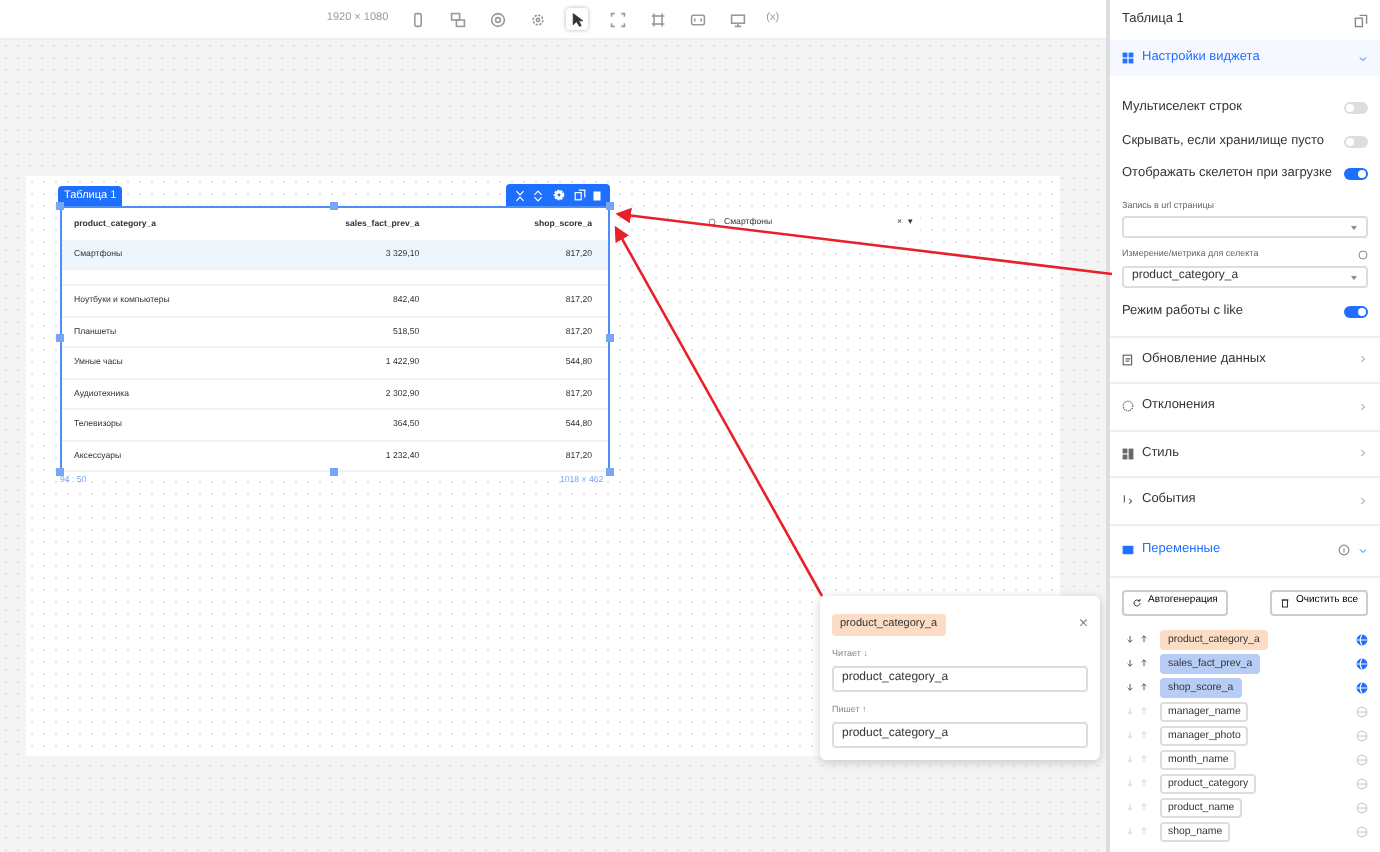 The height and width of the screenshot is (852, 1380). Describe the element at coordinates (1083, 624) in the screenshot. I see `close-icon: ×` at that location.